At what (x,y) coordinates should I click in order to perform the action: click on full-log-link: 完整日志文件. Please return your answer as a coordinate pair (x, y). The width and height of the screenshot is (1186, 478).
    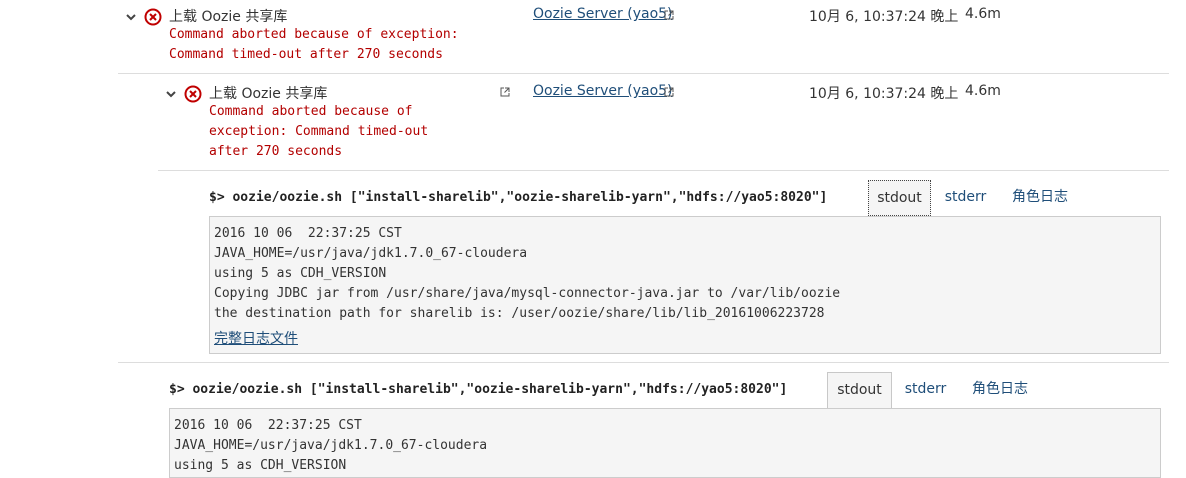
    Looking at the image, I should click on (256, 338).